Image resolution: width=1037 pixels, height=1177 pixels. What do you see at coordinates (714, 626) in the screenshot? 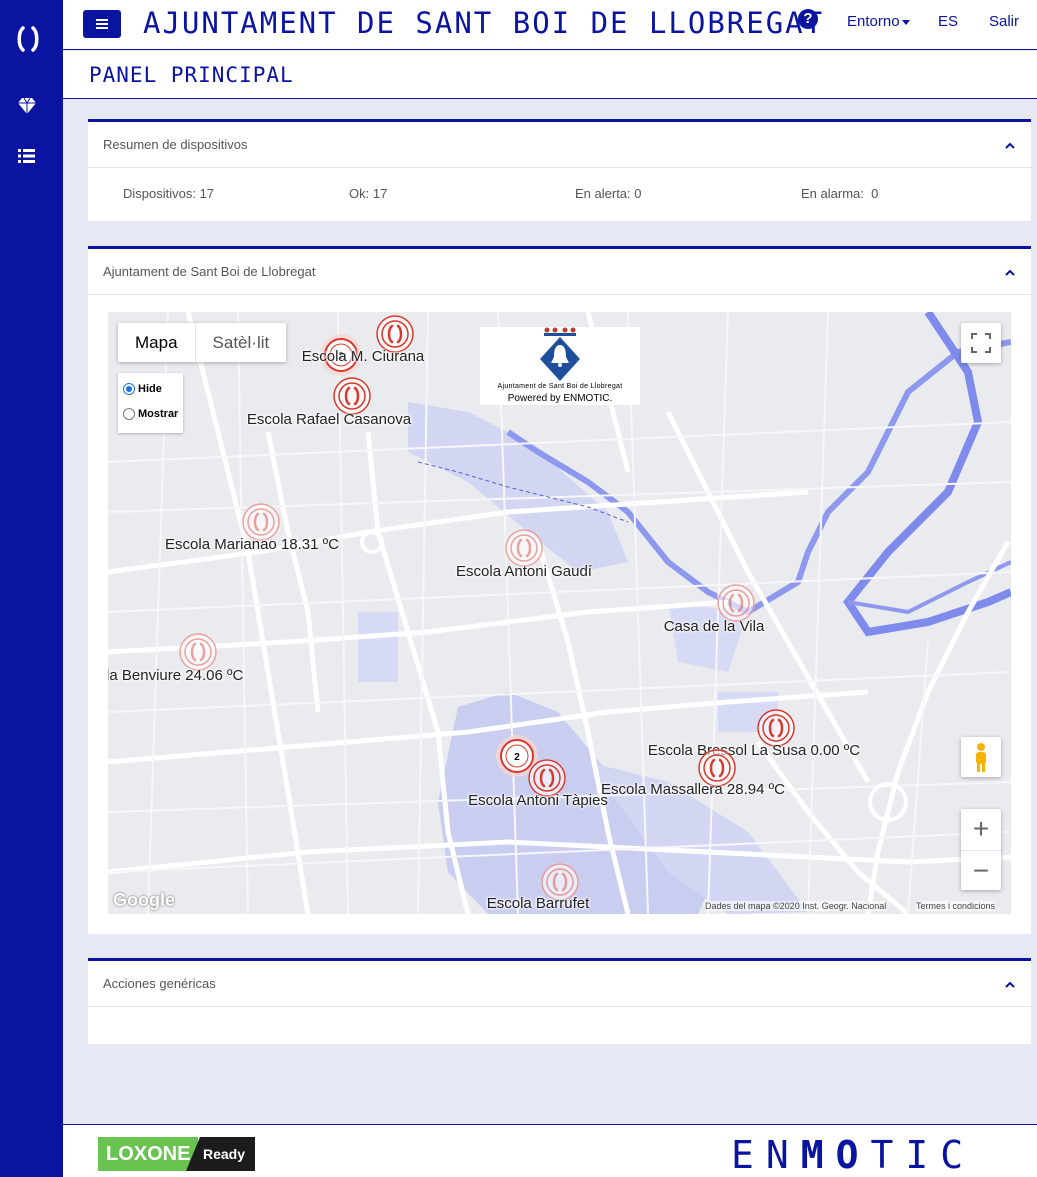
I see `device-marker-label: Casa de la Vila` at bounding box center [714, 626].